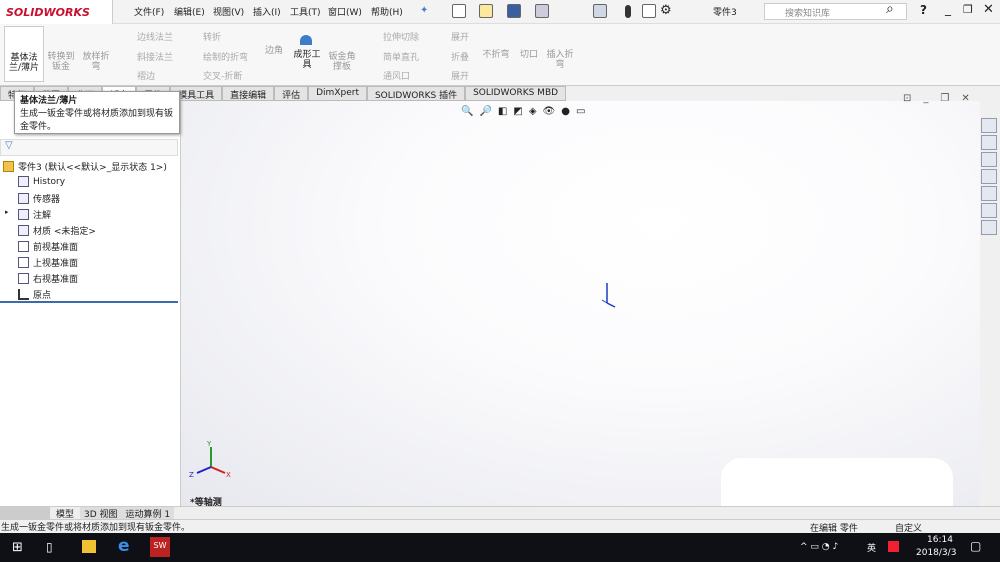 The width and height of the screenshot is (1000, 562). I want to click on tree-item-annotations: 注解, so click(34, 214).